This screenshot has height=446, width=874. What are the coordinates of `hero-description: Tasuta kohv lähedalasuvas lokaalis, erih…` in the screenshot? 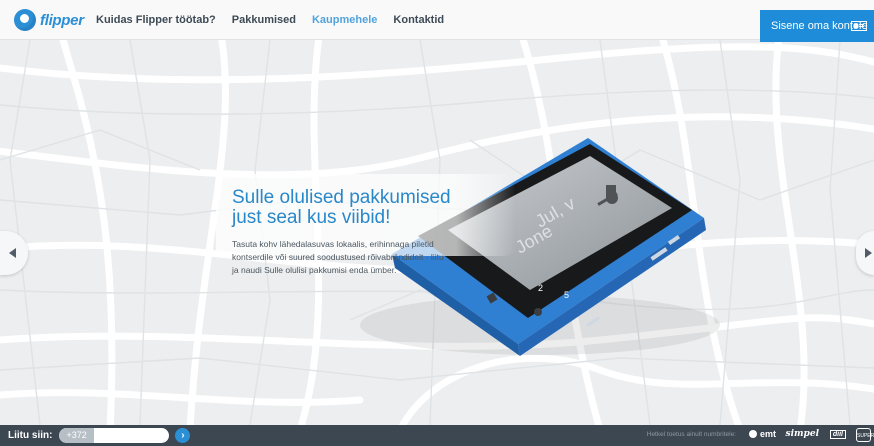 It's located at (375, 257).